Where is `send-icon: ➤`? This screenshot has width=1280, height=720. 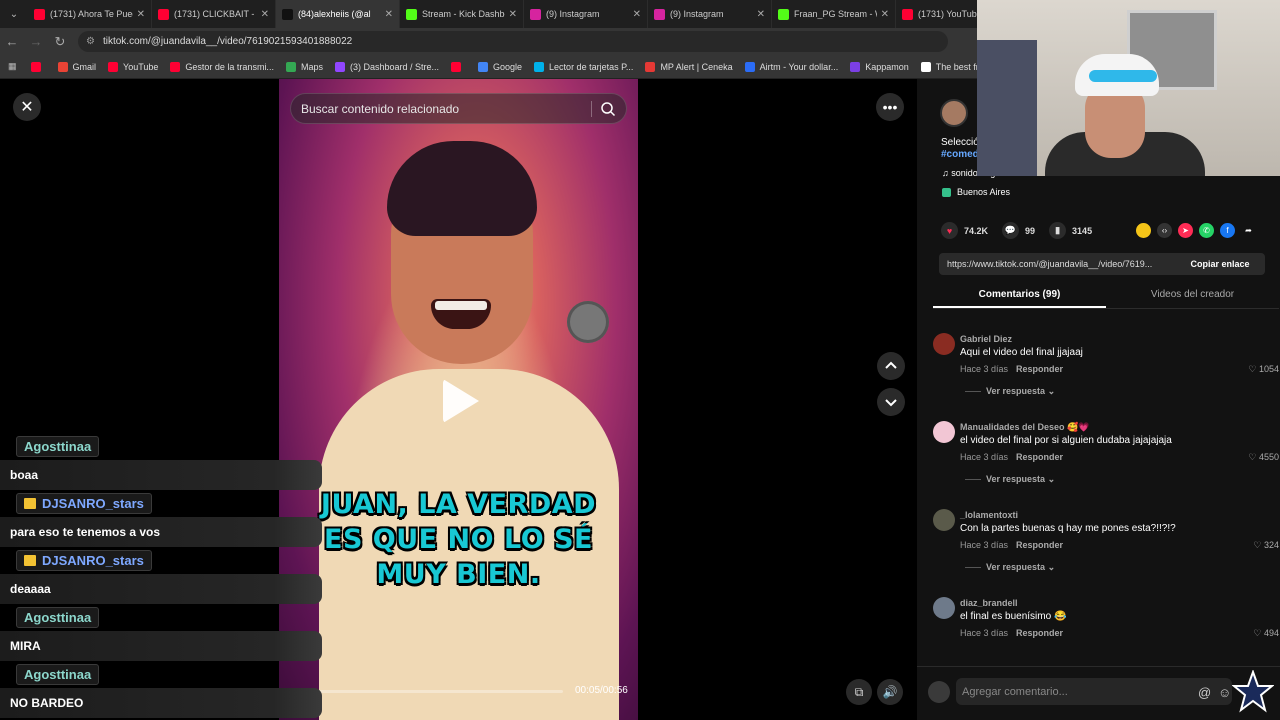 send-icon: ➤ is located at coordinates (1185, 230).